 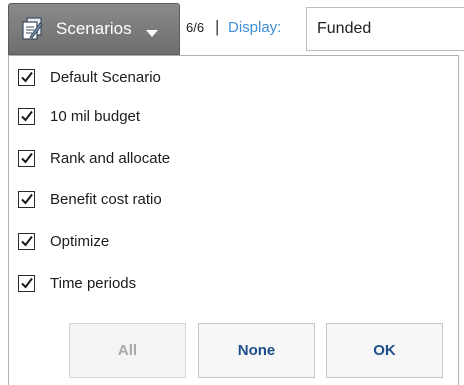 I want to click on scenario-label: Benefit cost ratio, so click(x=106, y=199).